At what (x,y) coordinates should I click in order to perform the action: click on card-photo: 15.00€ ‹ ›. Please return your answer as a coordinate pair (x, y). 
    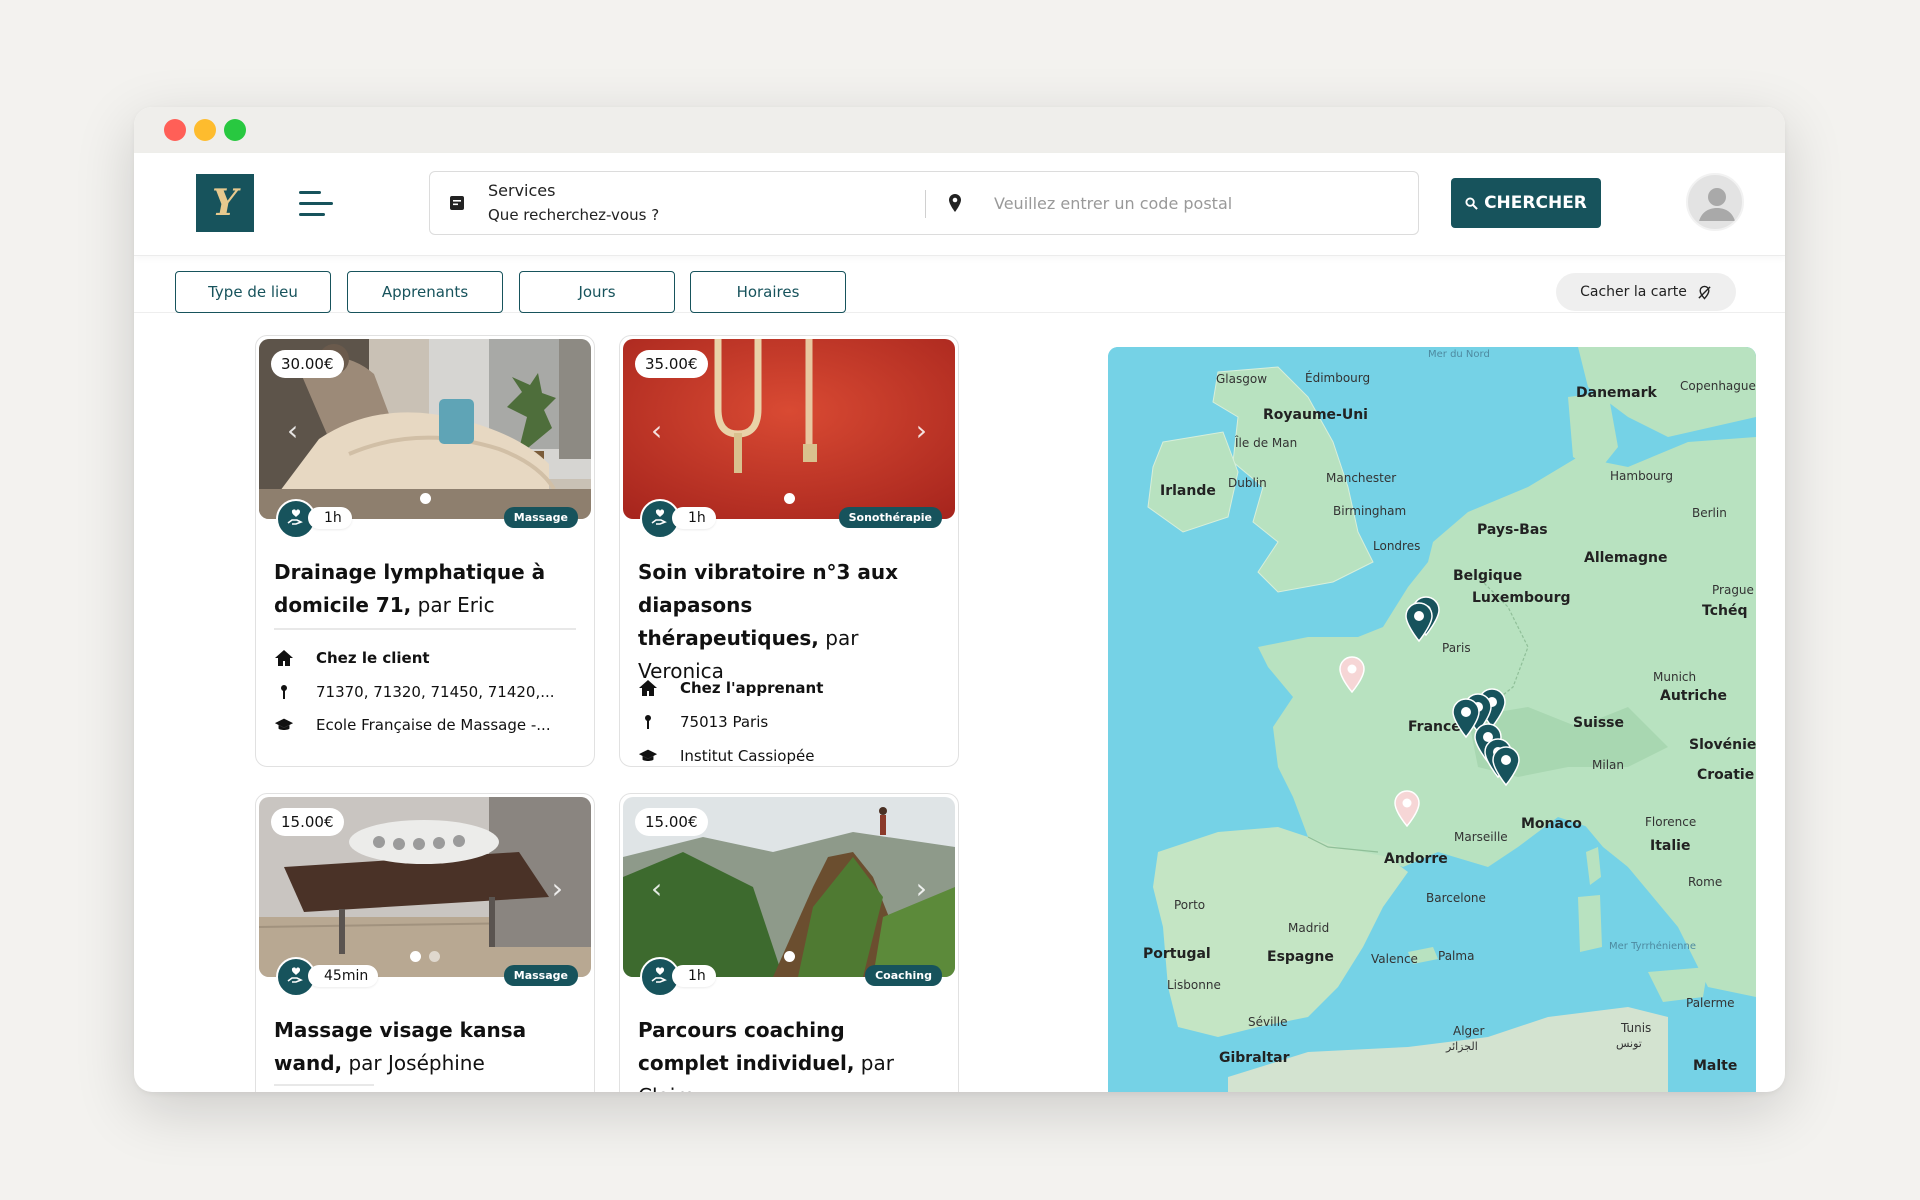
    Looking at the image, I should click on (789, 887).